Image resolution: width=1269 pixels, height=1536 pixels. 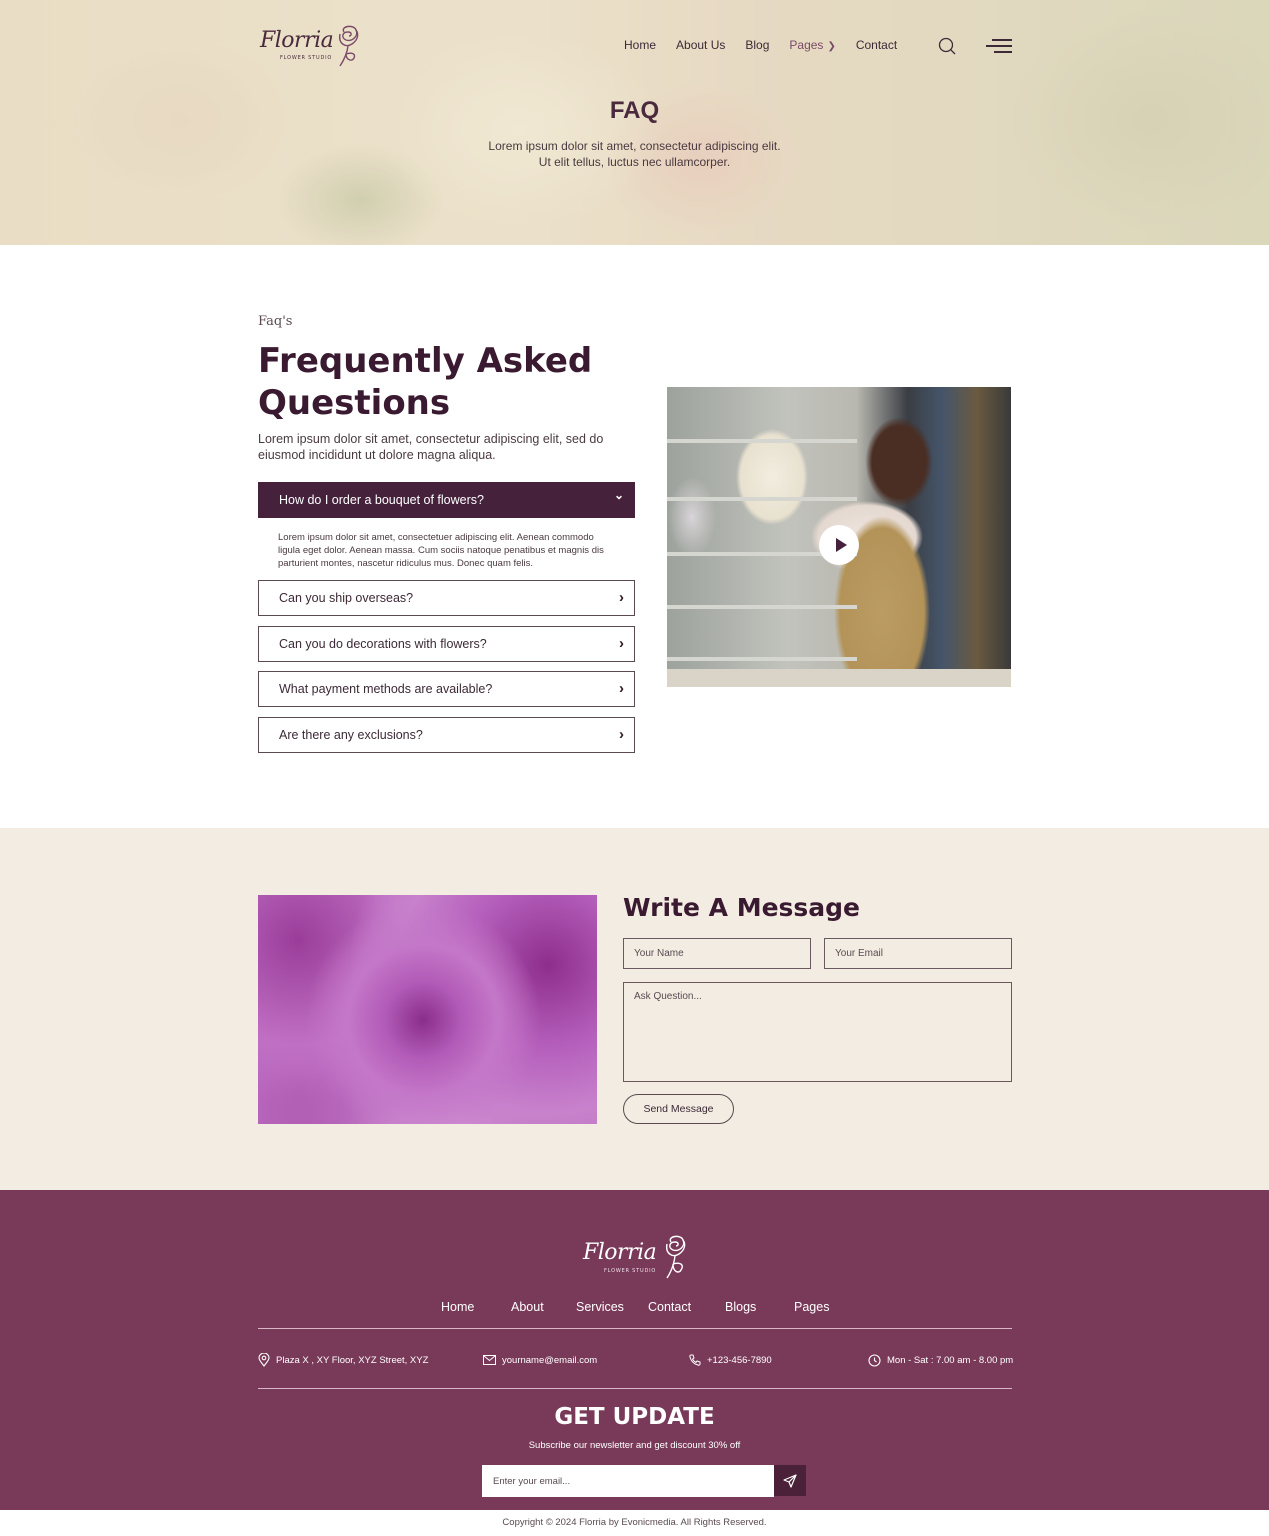 What do you see at coordinates (630, 1271) in the screenshot?
I see `footer-logo-tagline: FLOWER STUDIO` at bounding box center [630, 1271].